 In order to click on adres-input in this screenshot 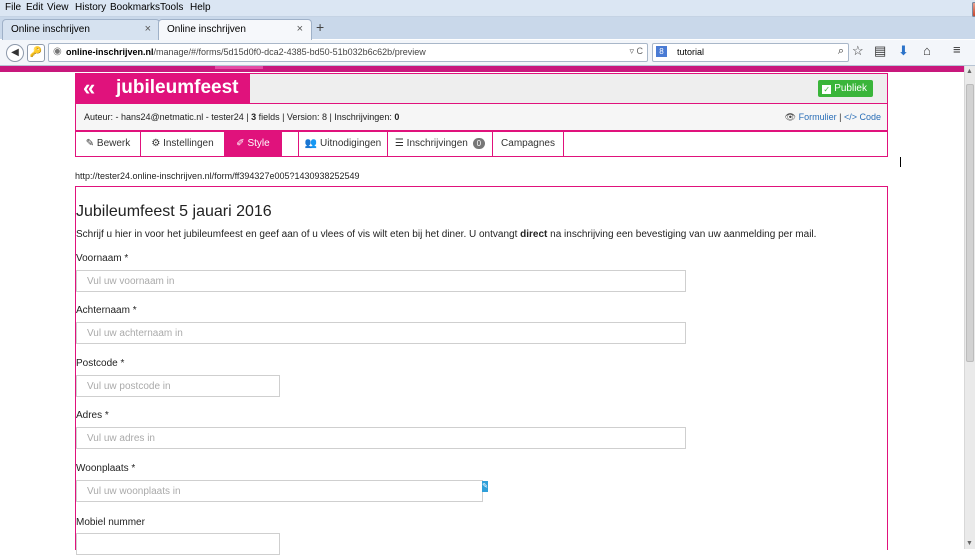, I will do `click(381, 438)`.